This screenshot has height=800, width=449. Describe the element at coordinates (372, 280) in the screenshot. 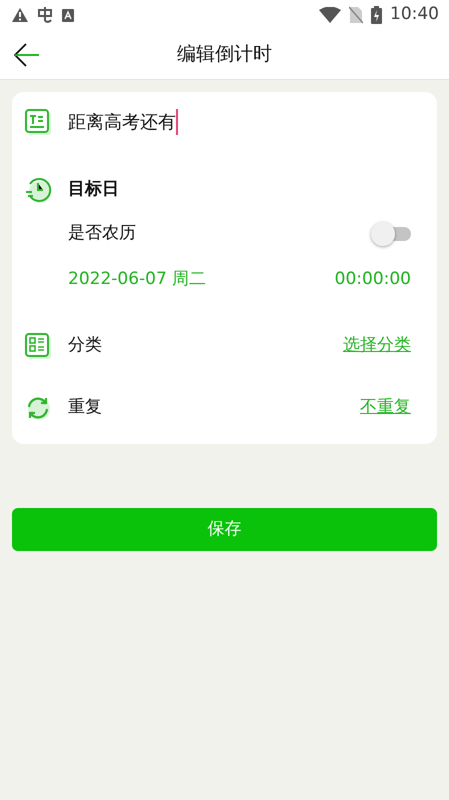

I see `time-picker: 00:00:00` at that location.